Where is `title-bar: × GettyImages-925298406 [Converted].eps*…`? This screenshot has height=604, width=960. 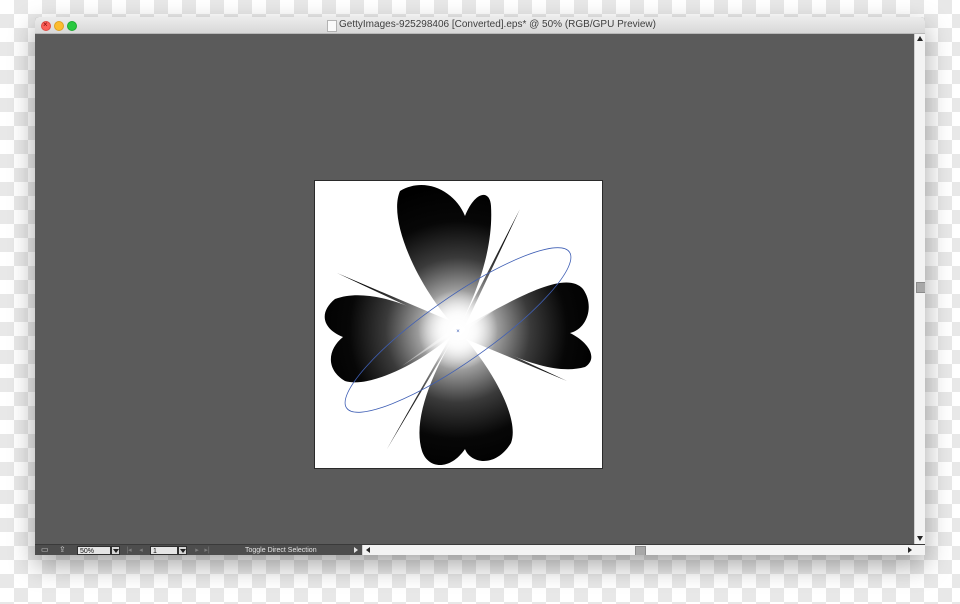 title-bar: × GettyImages-925298406 [Converted].eps*… is located at coordinates (480, 25).